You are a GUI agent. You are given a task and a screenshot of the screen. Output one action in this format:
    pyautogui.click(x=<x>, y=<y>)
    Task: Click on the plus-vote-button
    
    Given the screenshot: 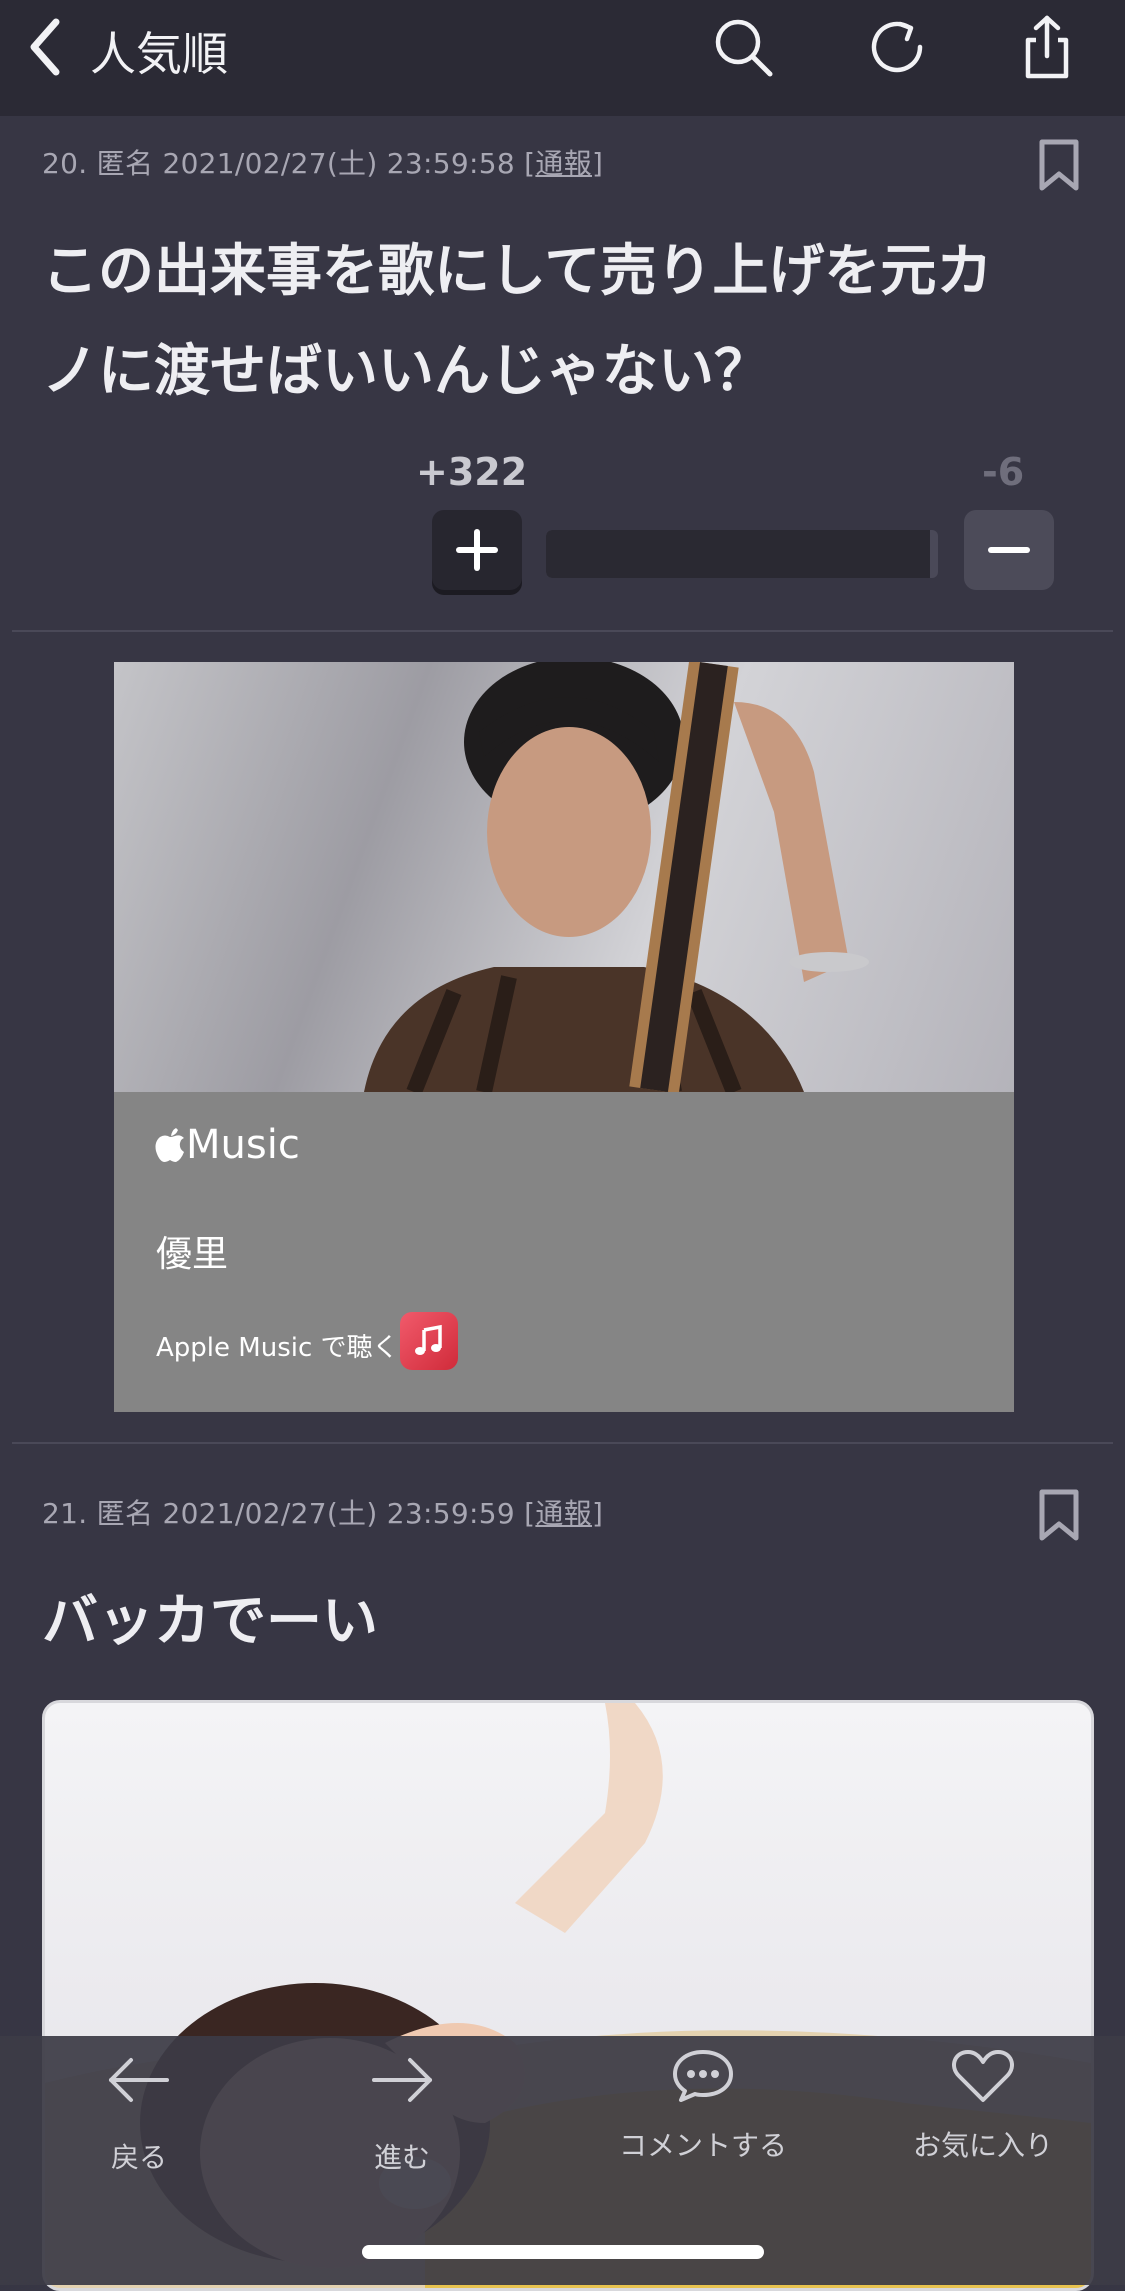 What is the action you would take?
    pyautogui.click(x=477, y=550)
    